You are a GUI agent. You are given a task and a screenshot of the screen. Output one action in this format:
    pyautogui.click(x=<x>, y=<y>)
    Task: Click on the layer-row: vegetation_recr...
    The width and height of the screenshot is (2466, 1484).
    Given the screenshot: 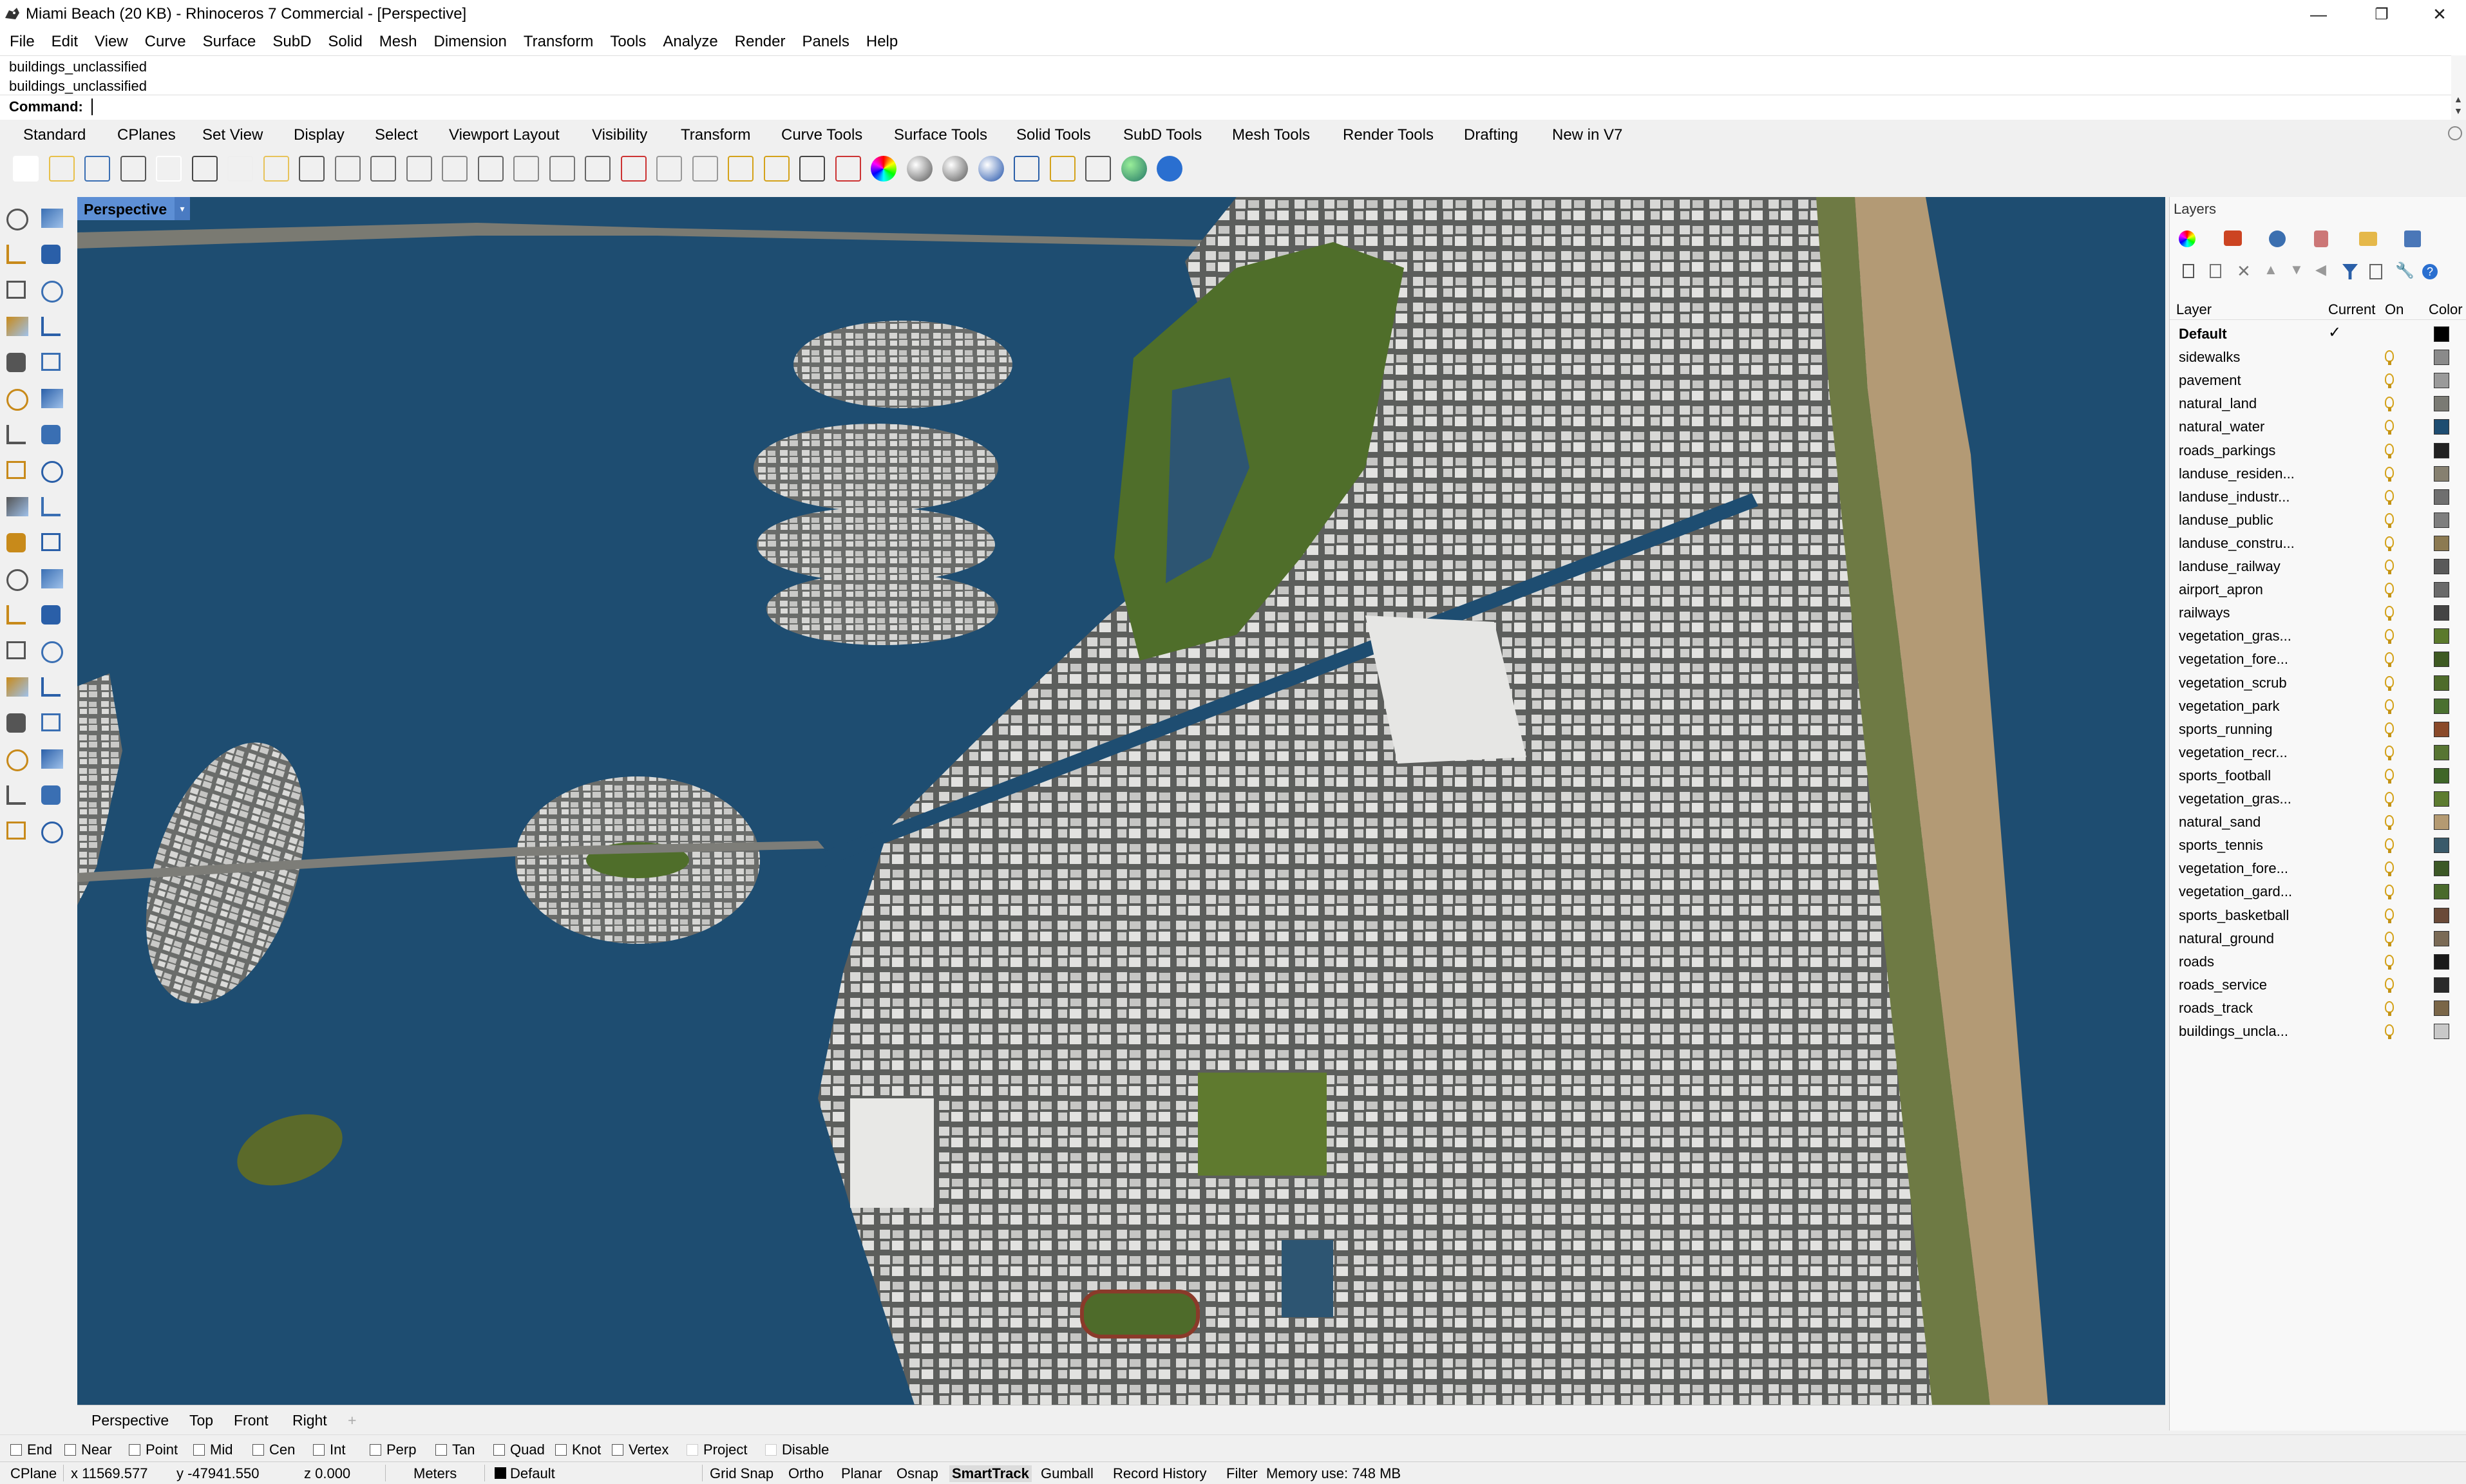 What is the action you would take?
    pyautogui.click(x=2318, y=752)
    